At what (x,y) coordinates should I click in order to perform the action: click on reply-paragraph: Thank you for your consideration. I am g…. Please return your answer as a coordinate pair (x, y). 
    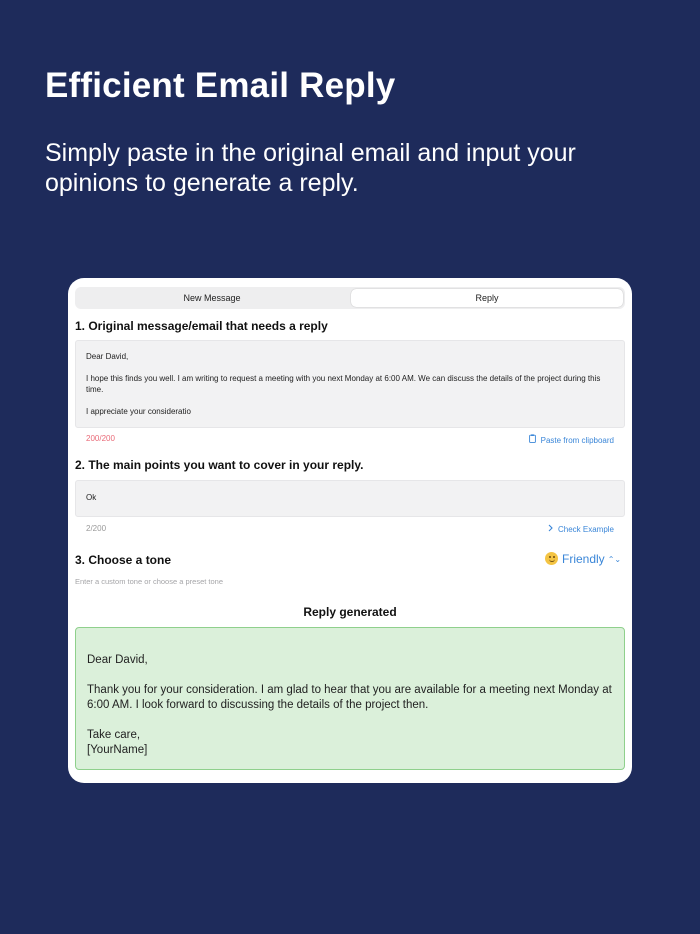
    Looking at the image, I should click on (349, 697).